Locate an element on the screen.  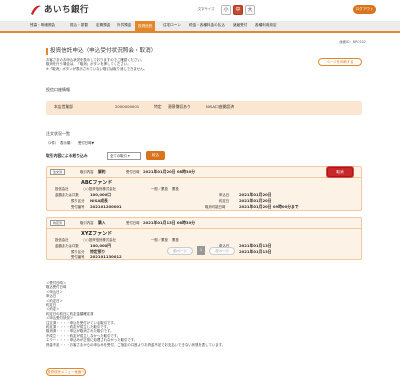
current-page: 1 is located at coordinates (201, 250).